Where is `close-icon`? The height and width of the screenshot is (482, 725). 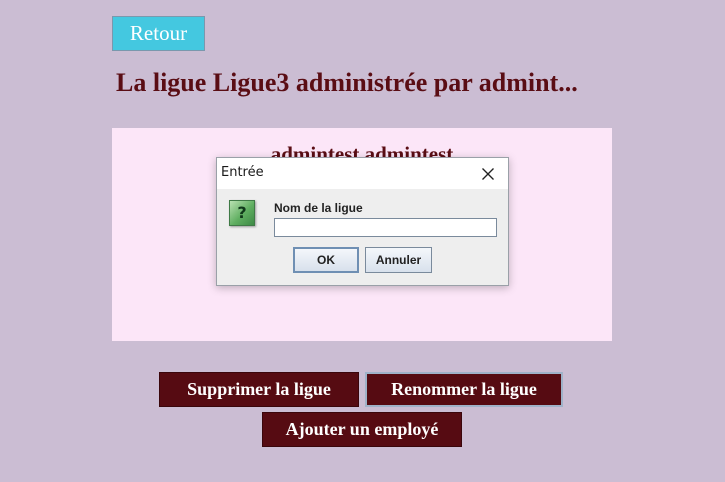 close-icon is located at coordinates (488, 173).